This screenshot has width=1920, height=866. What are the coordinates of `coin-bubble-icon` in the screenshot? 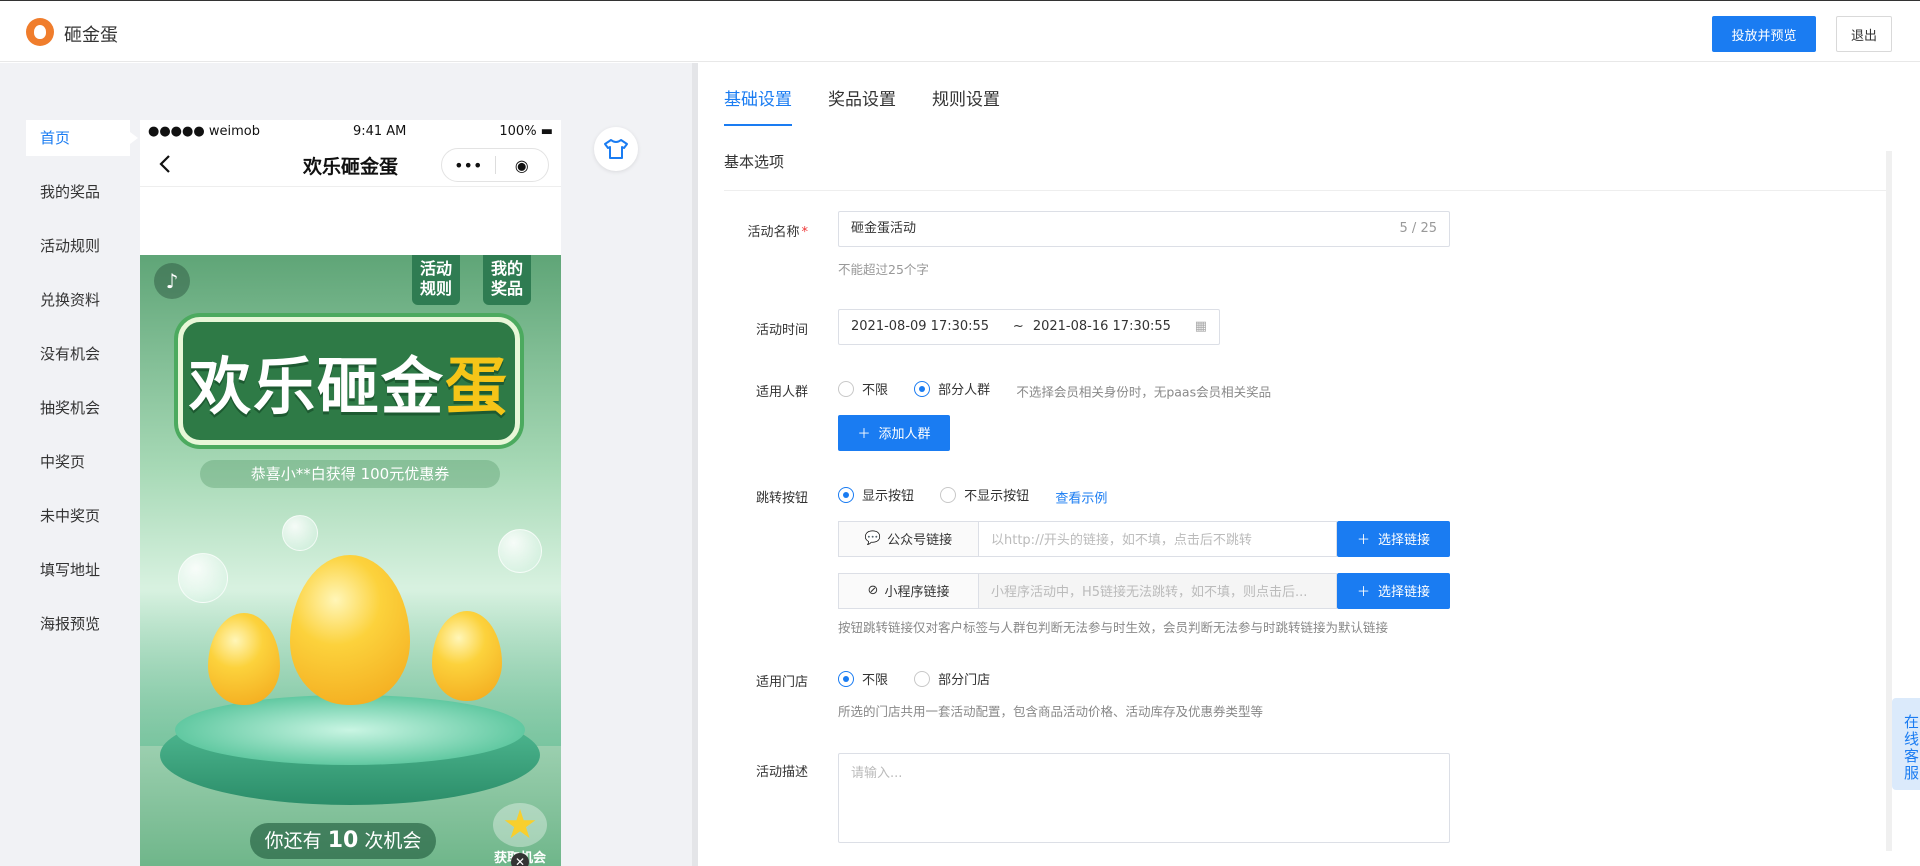 It's located at (300, 533).